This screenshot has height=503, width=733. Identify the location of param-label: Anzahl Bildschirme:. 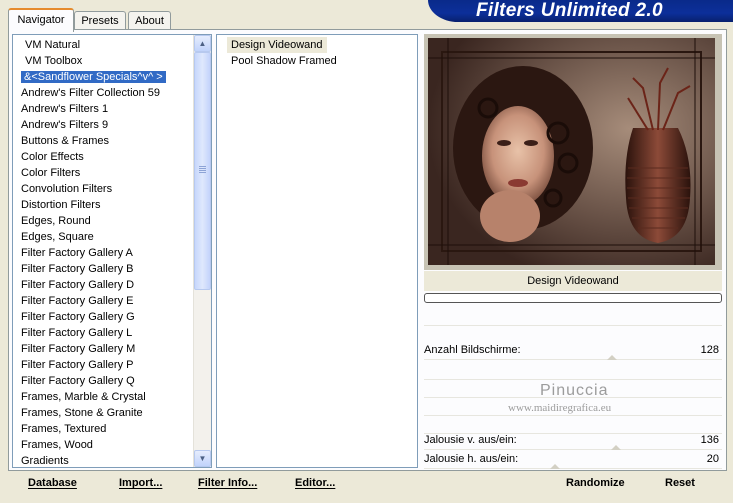
(472, 350).